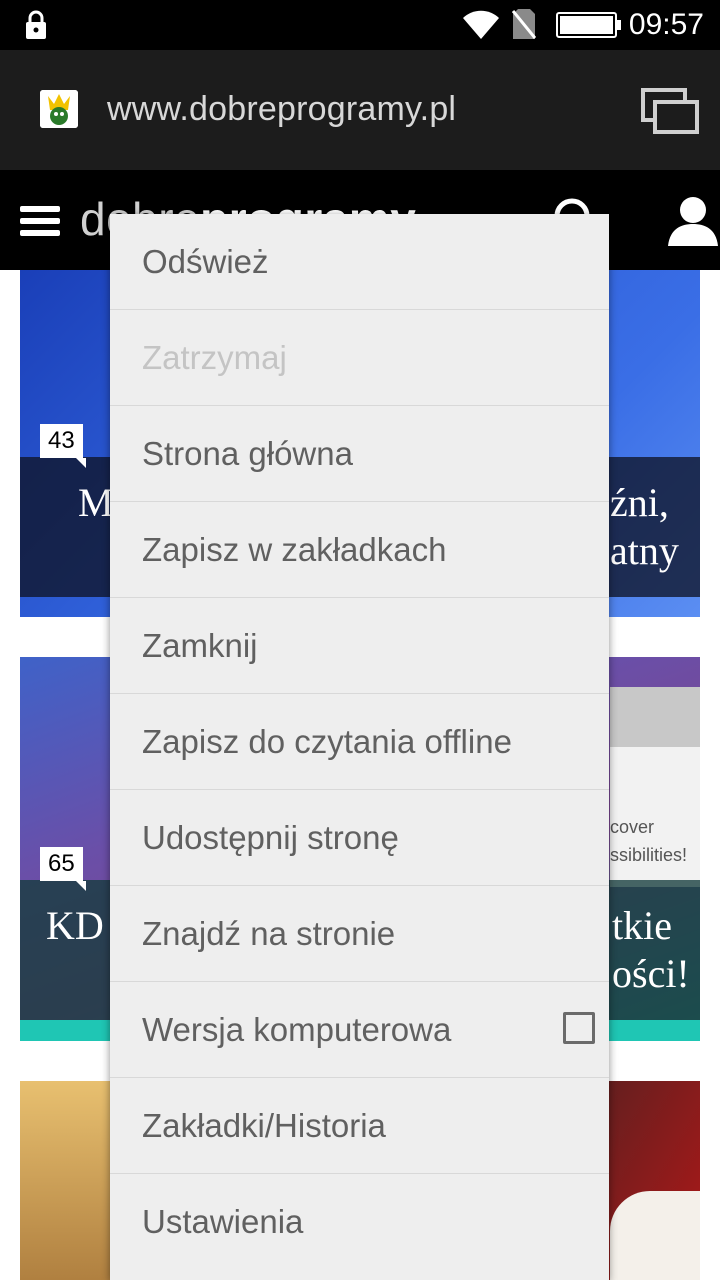 The width and height of the screenshot is (720, 1280). I want to click on battery-icon, so click(588, 25).